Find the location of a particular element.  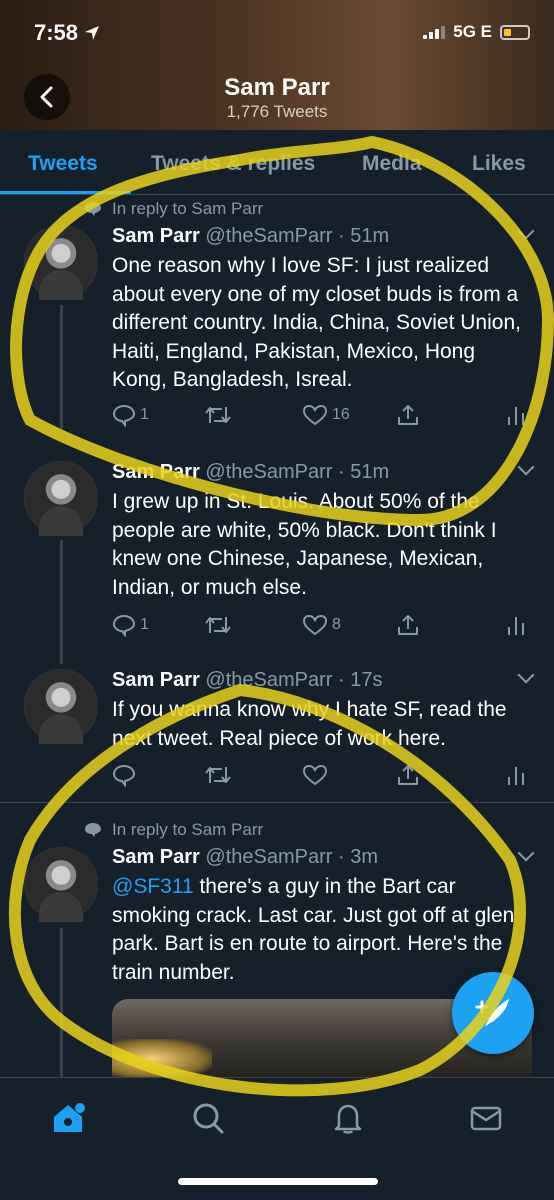

tweet-divider is located at coordinates (277, 802).